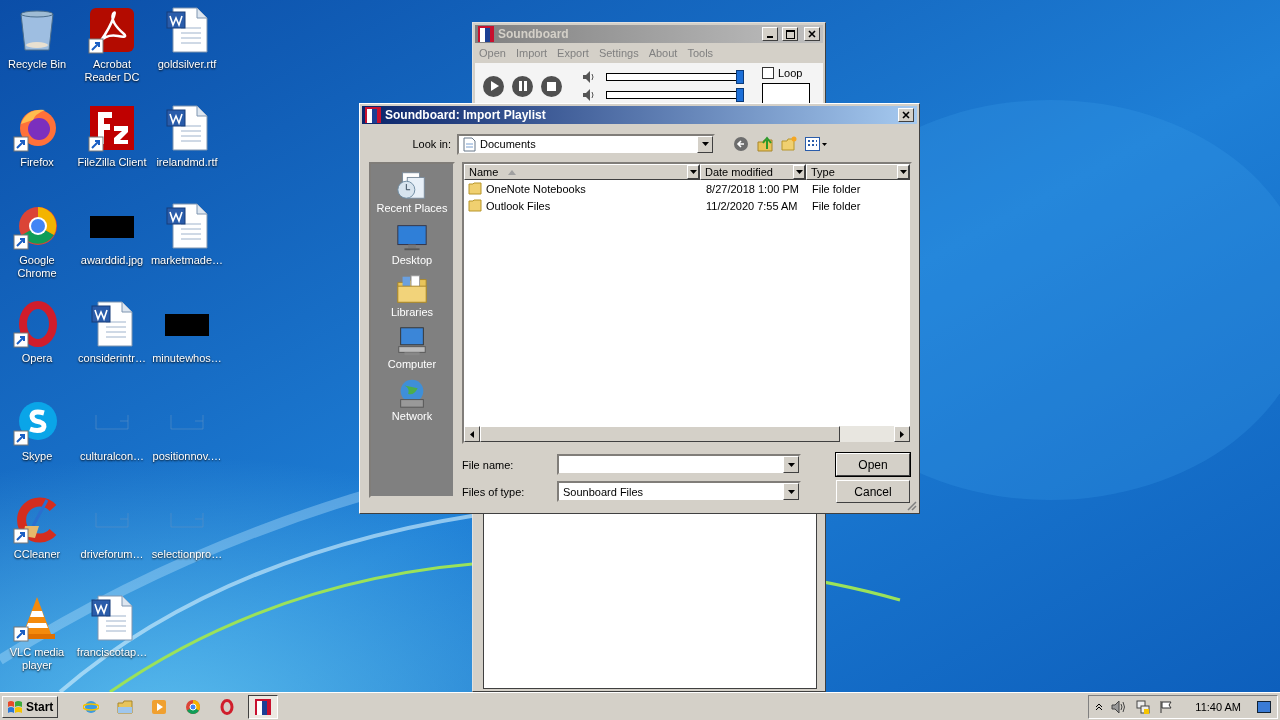 The width and height of the screenshot is (1280, 720). What do you see at coordinates (858, 172) in the screenshot?
I see `column-header: Type` at bounding box center [858, 172].